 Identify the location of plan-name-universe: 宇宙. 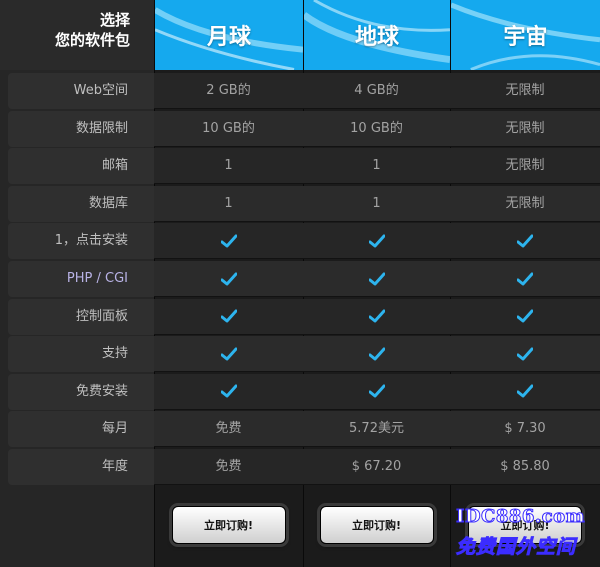
(525, 37).